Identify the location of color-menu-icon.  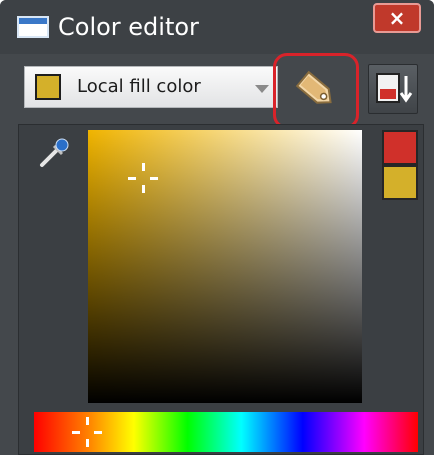
(394, 88).